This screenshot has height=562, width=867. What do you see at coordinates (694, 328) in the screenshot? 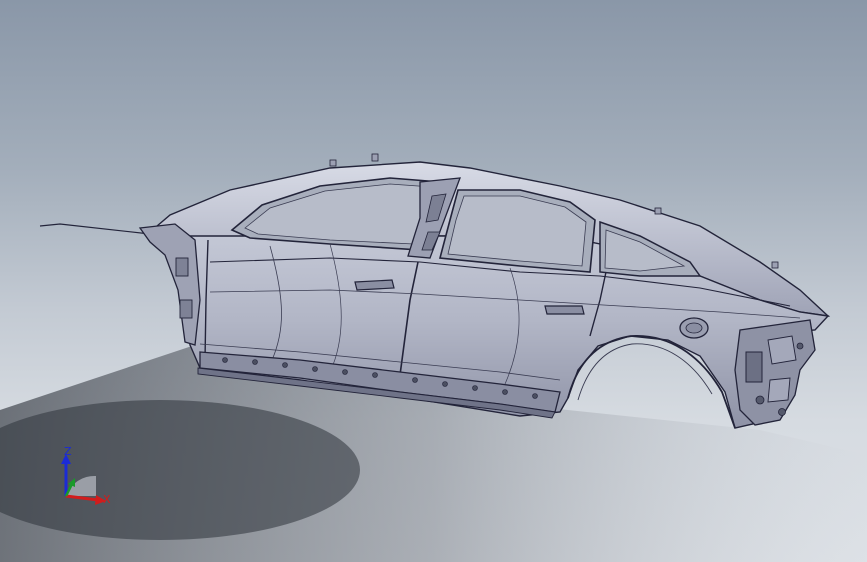
I see `fuel-door-inner` at bounding box center [694, 328].